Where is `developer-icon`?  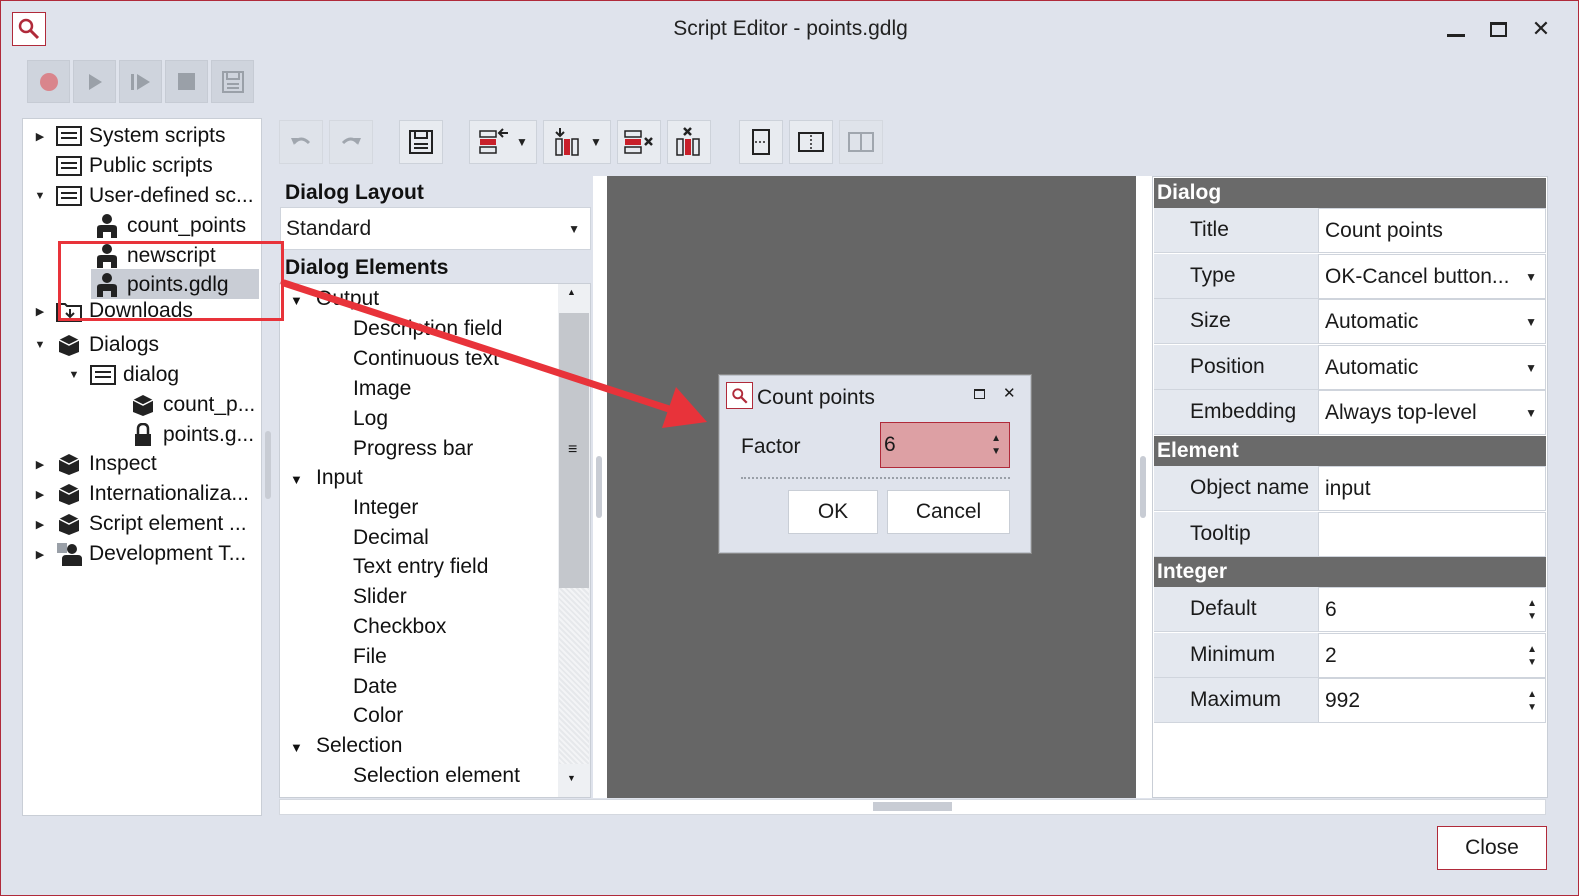
developer-icon is located at coordinates (69, 554).